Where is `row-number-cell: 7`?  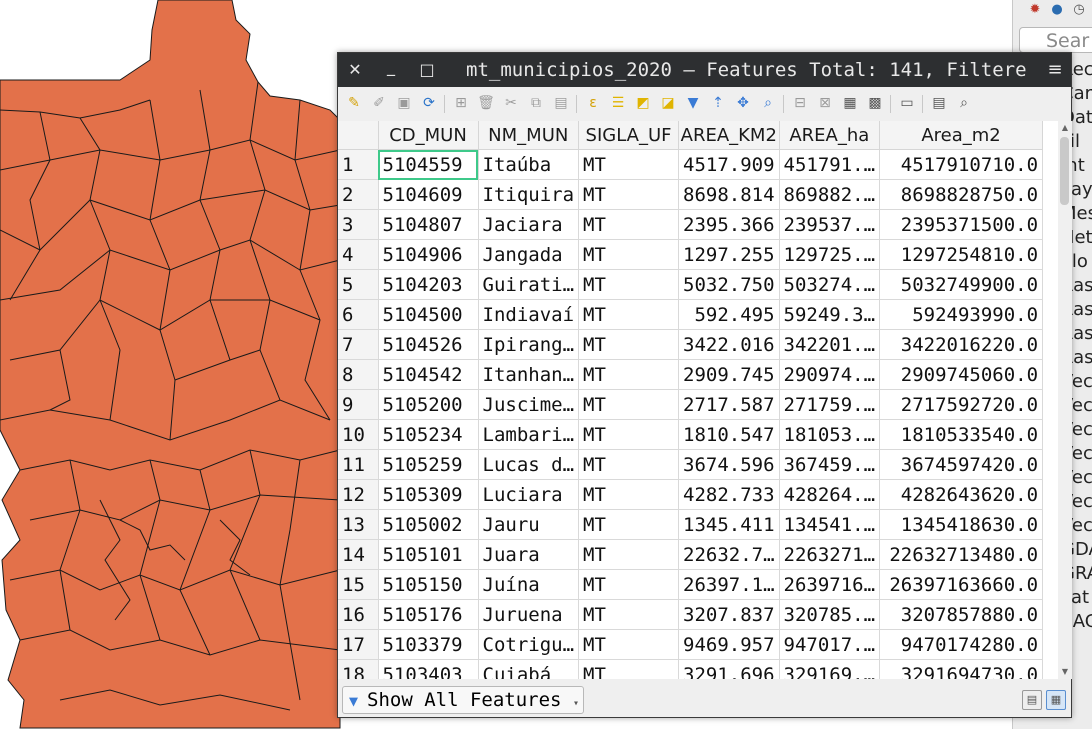 row-number-cell: 7 is located at coordinates (358, 344).